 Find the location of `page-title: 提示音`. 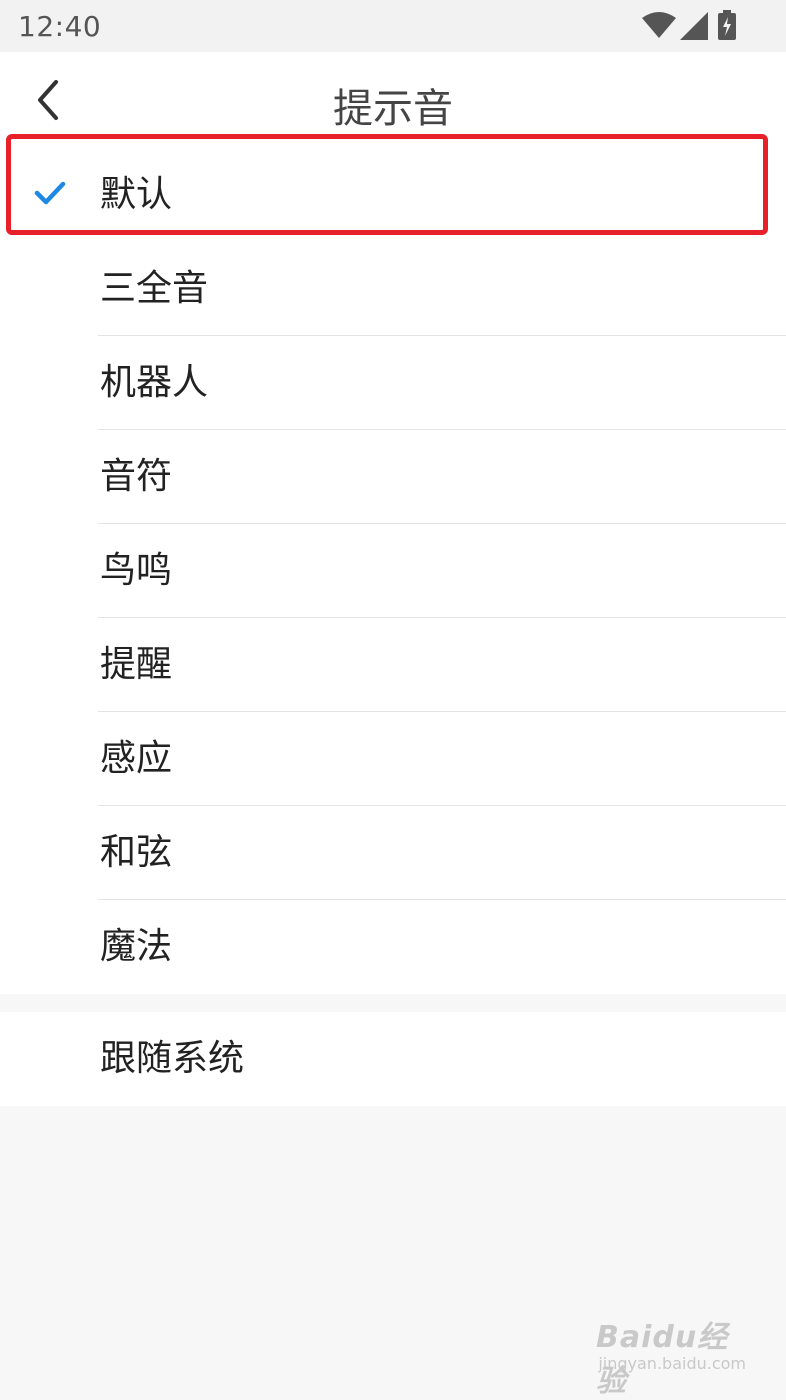

page-title: 提示音 is located at coordinates (393, 109).